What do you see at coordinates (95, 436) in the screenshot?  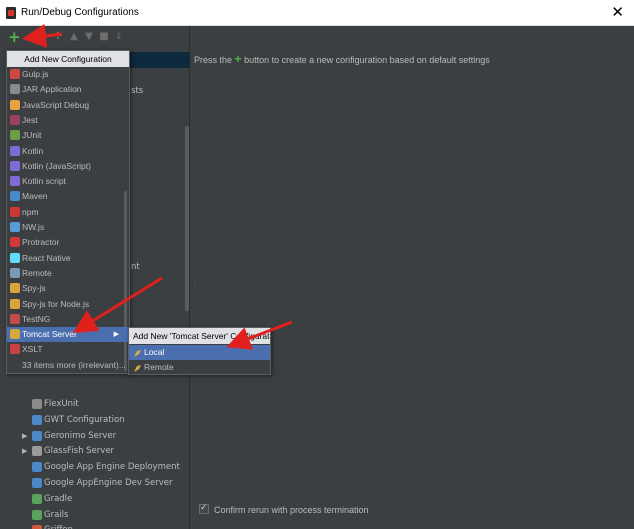 I see `tree-item-geronimo-server: ▶ Geronimo Server` at bounding box center [95, 436].